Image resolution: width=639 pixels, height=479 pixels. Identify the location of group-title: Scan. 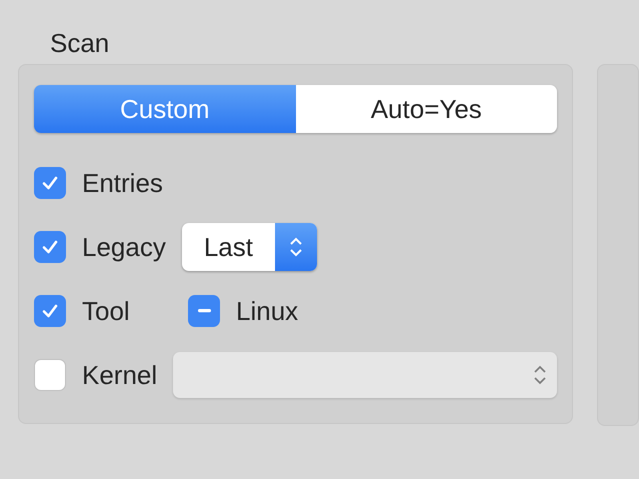
(80, 44).